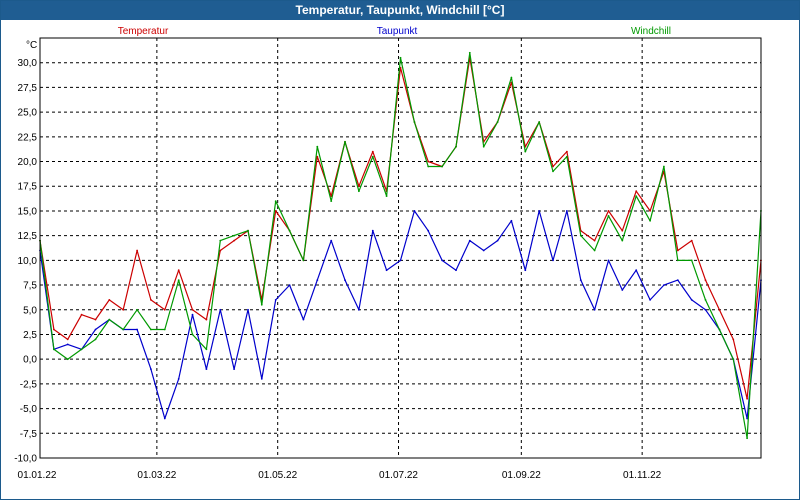 The height and width of the screenshot is (500, 800). Describe the element at coordinates (397, 31) in the screenshot. I see `legend-entry: Taupunkt` at that location.